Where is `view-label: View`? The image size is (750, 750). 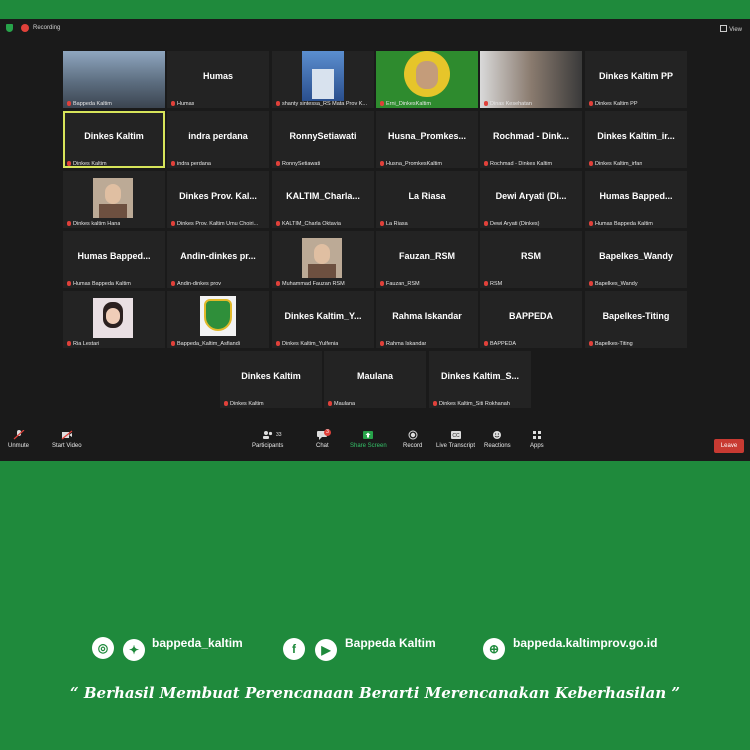 view-label: View is located at coordinates (735, 30).